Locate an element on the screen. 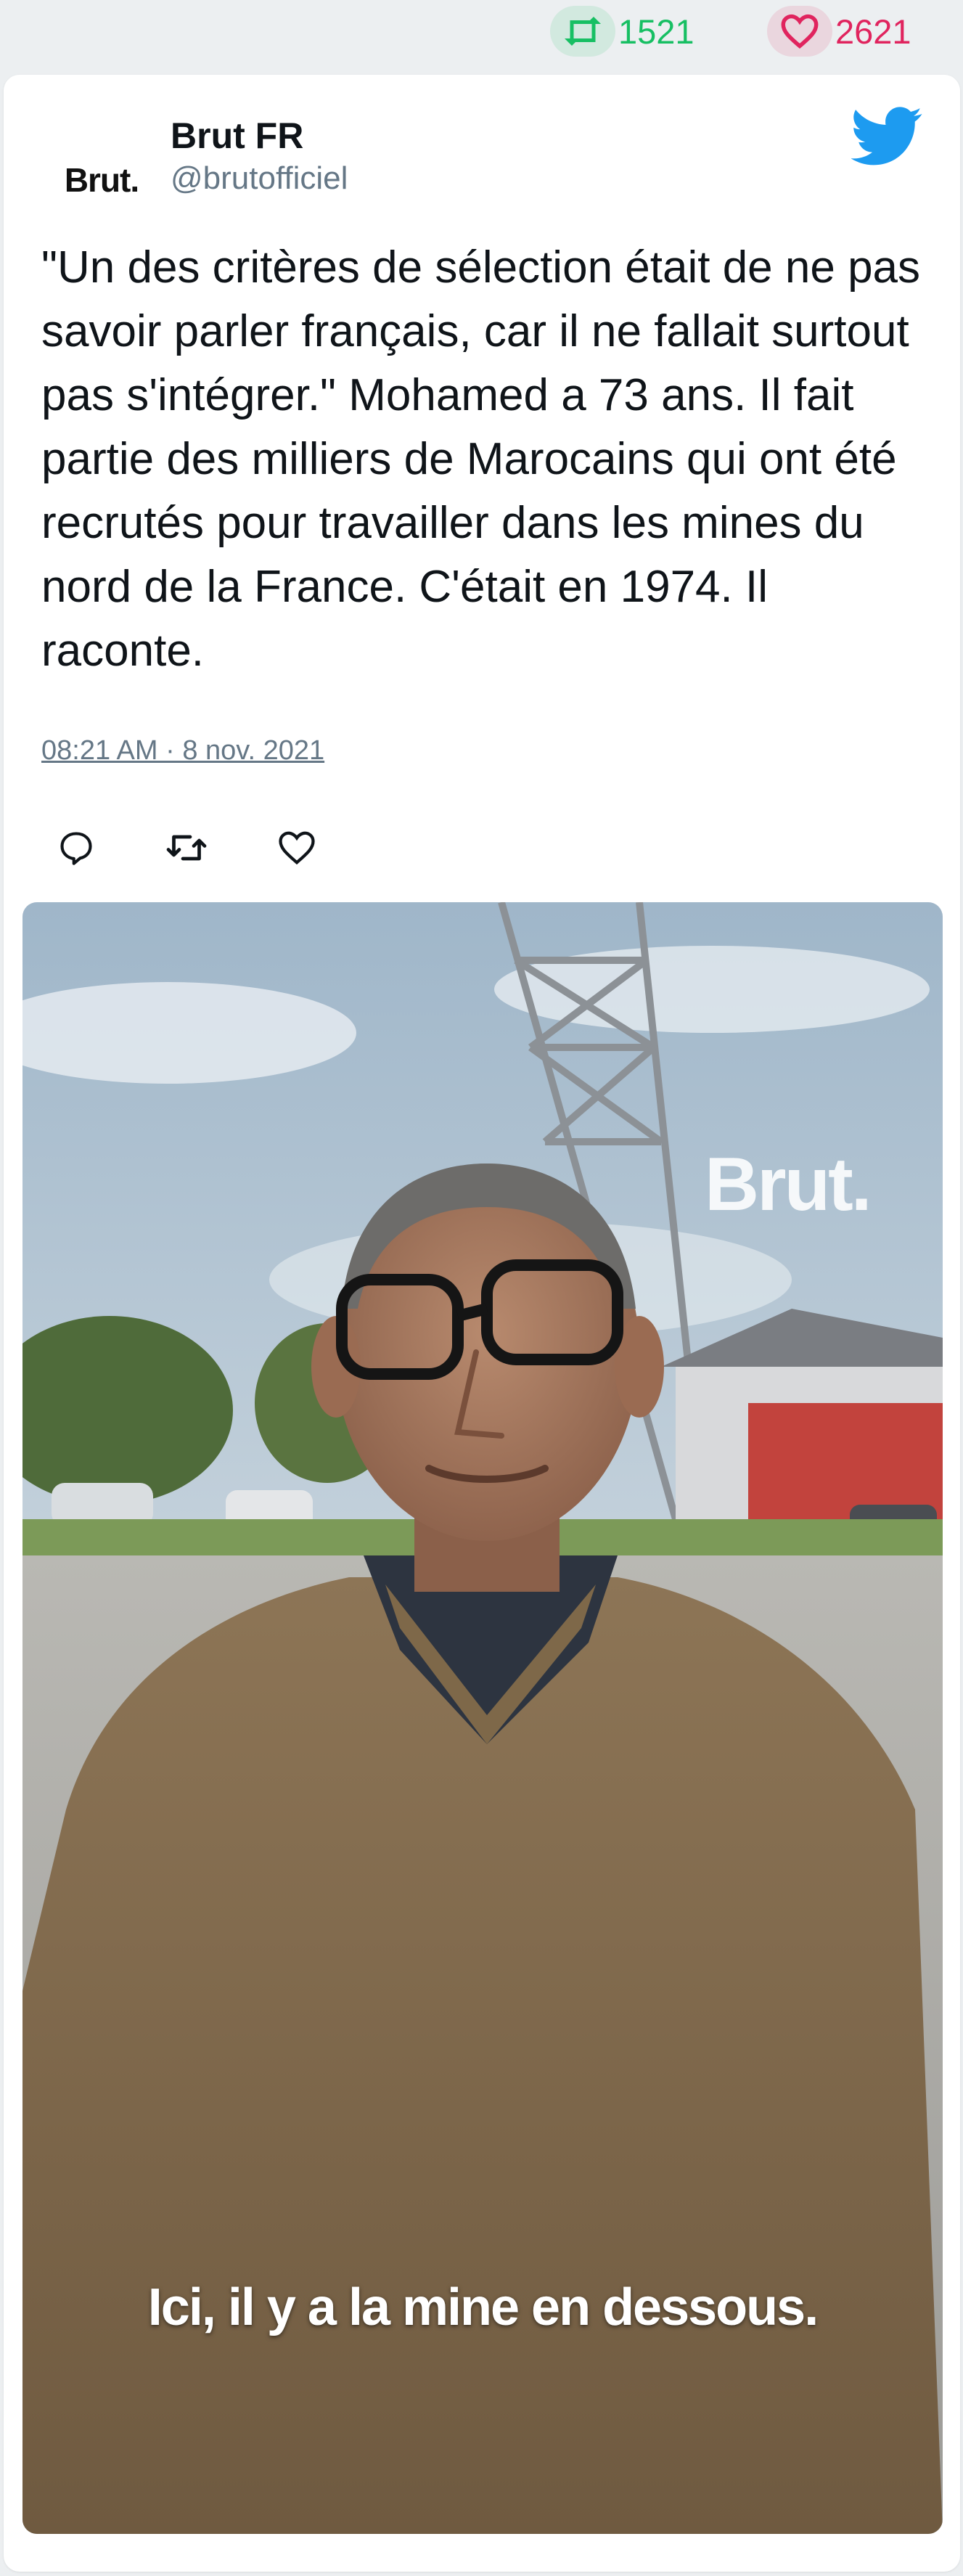 The width and height of the screenshot is (963, 2576). author-name: Brut FR is located at coordinates (237, 136).